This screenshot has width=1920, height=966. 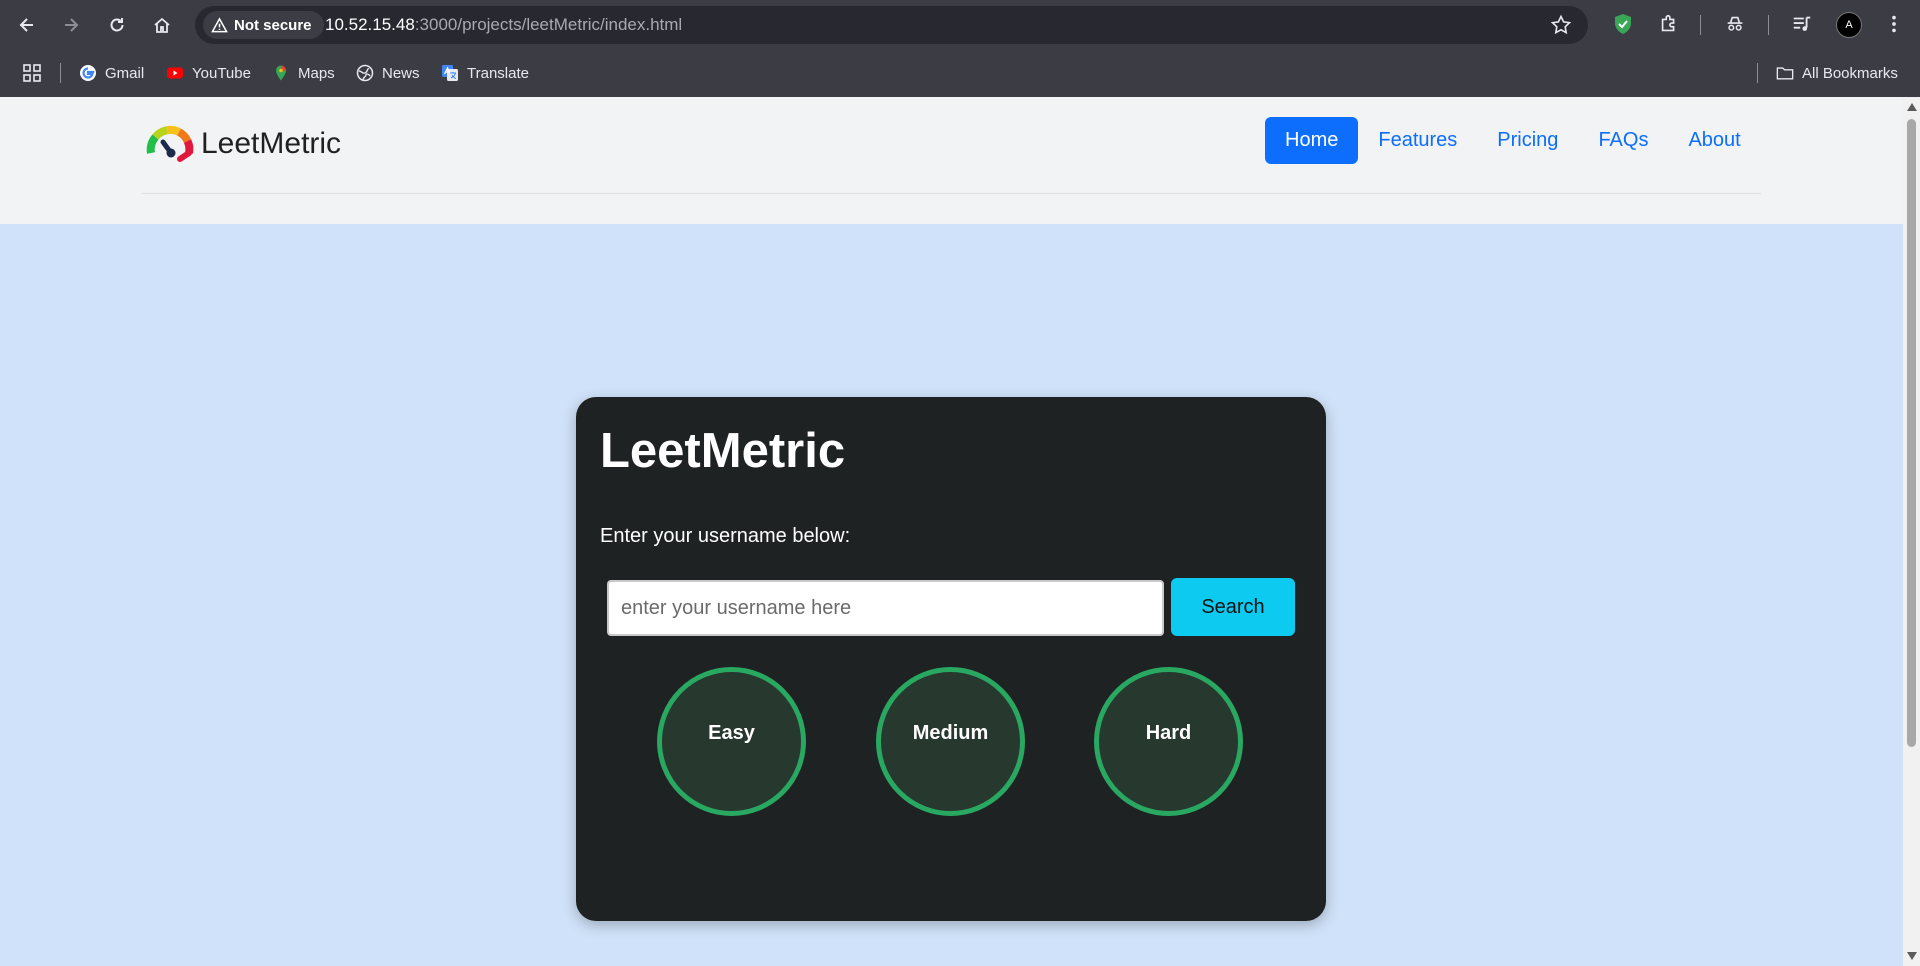 I want to click on reload-icon, so click(x=117, y=25).